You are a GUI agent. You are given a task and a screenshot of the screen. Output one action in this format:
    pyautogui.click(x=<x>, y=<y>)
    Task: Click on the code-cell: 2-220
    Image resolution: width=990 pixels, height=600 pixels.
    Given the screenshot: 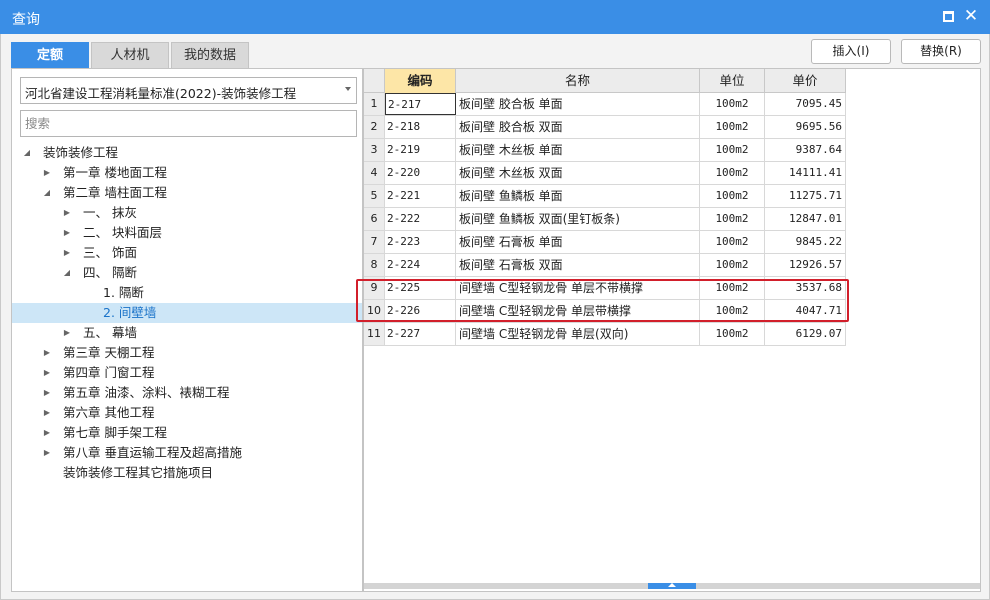 What is the action you would take?
    pyautogui.click(x=420, y=173)
    